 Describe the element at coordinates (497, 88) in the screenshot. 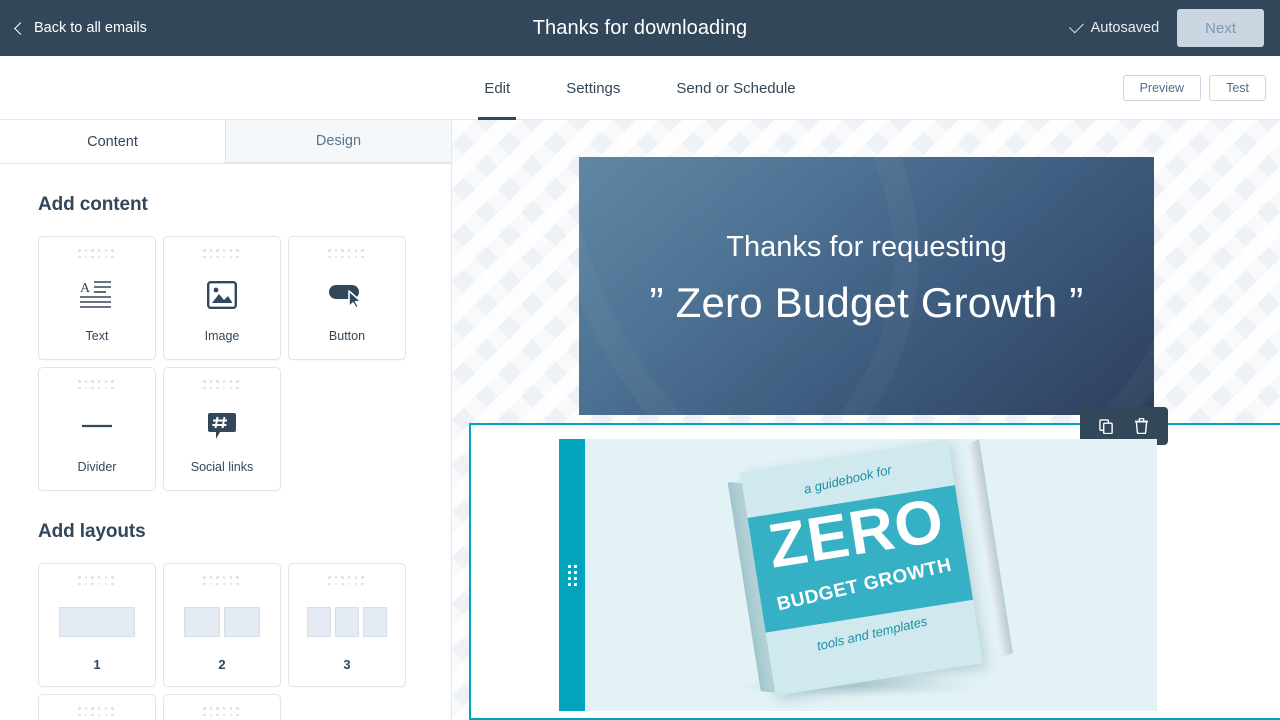

I see `tab-edit: Edit` at that location.